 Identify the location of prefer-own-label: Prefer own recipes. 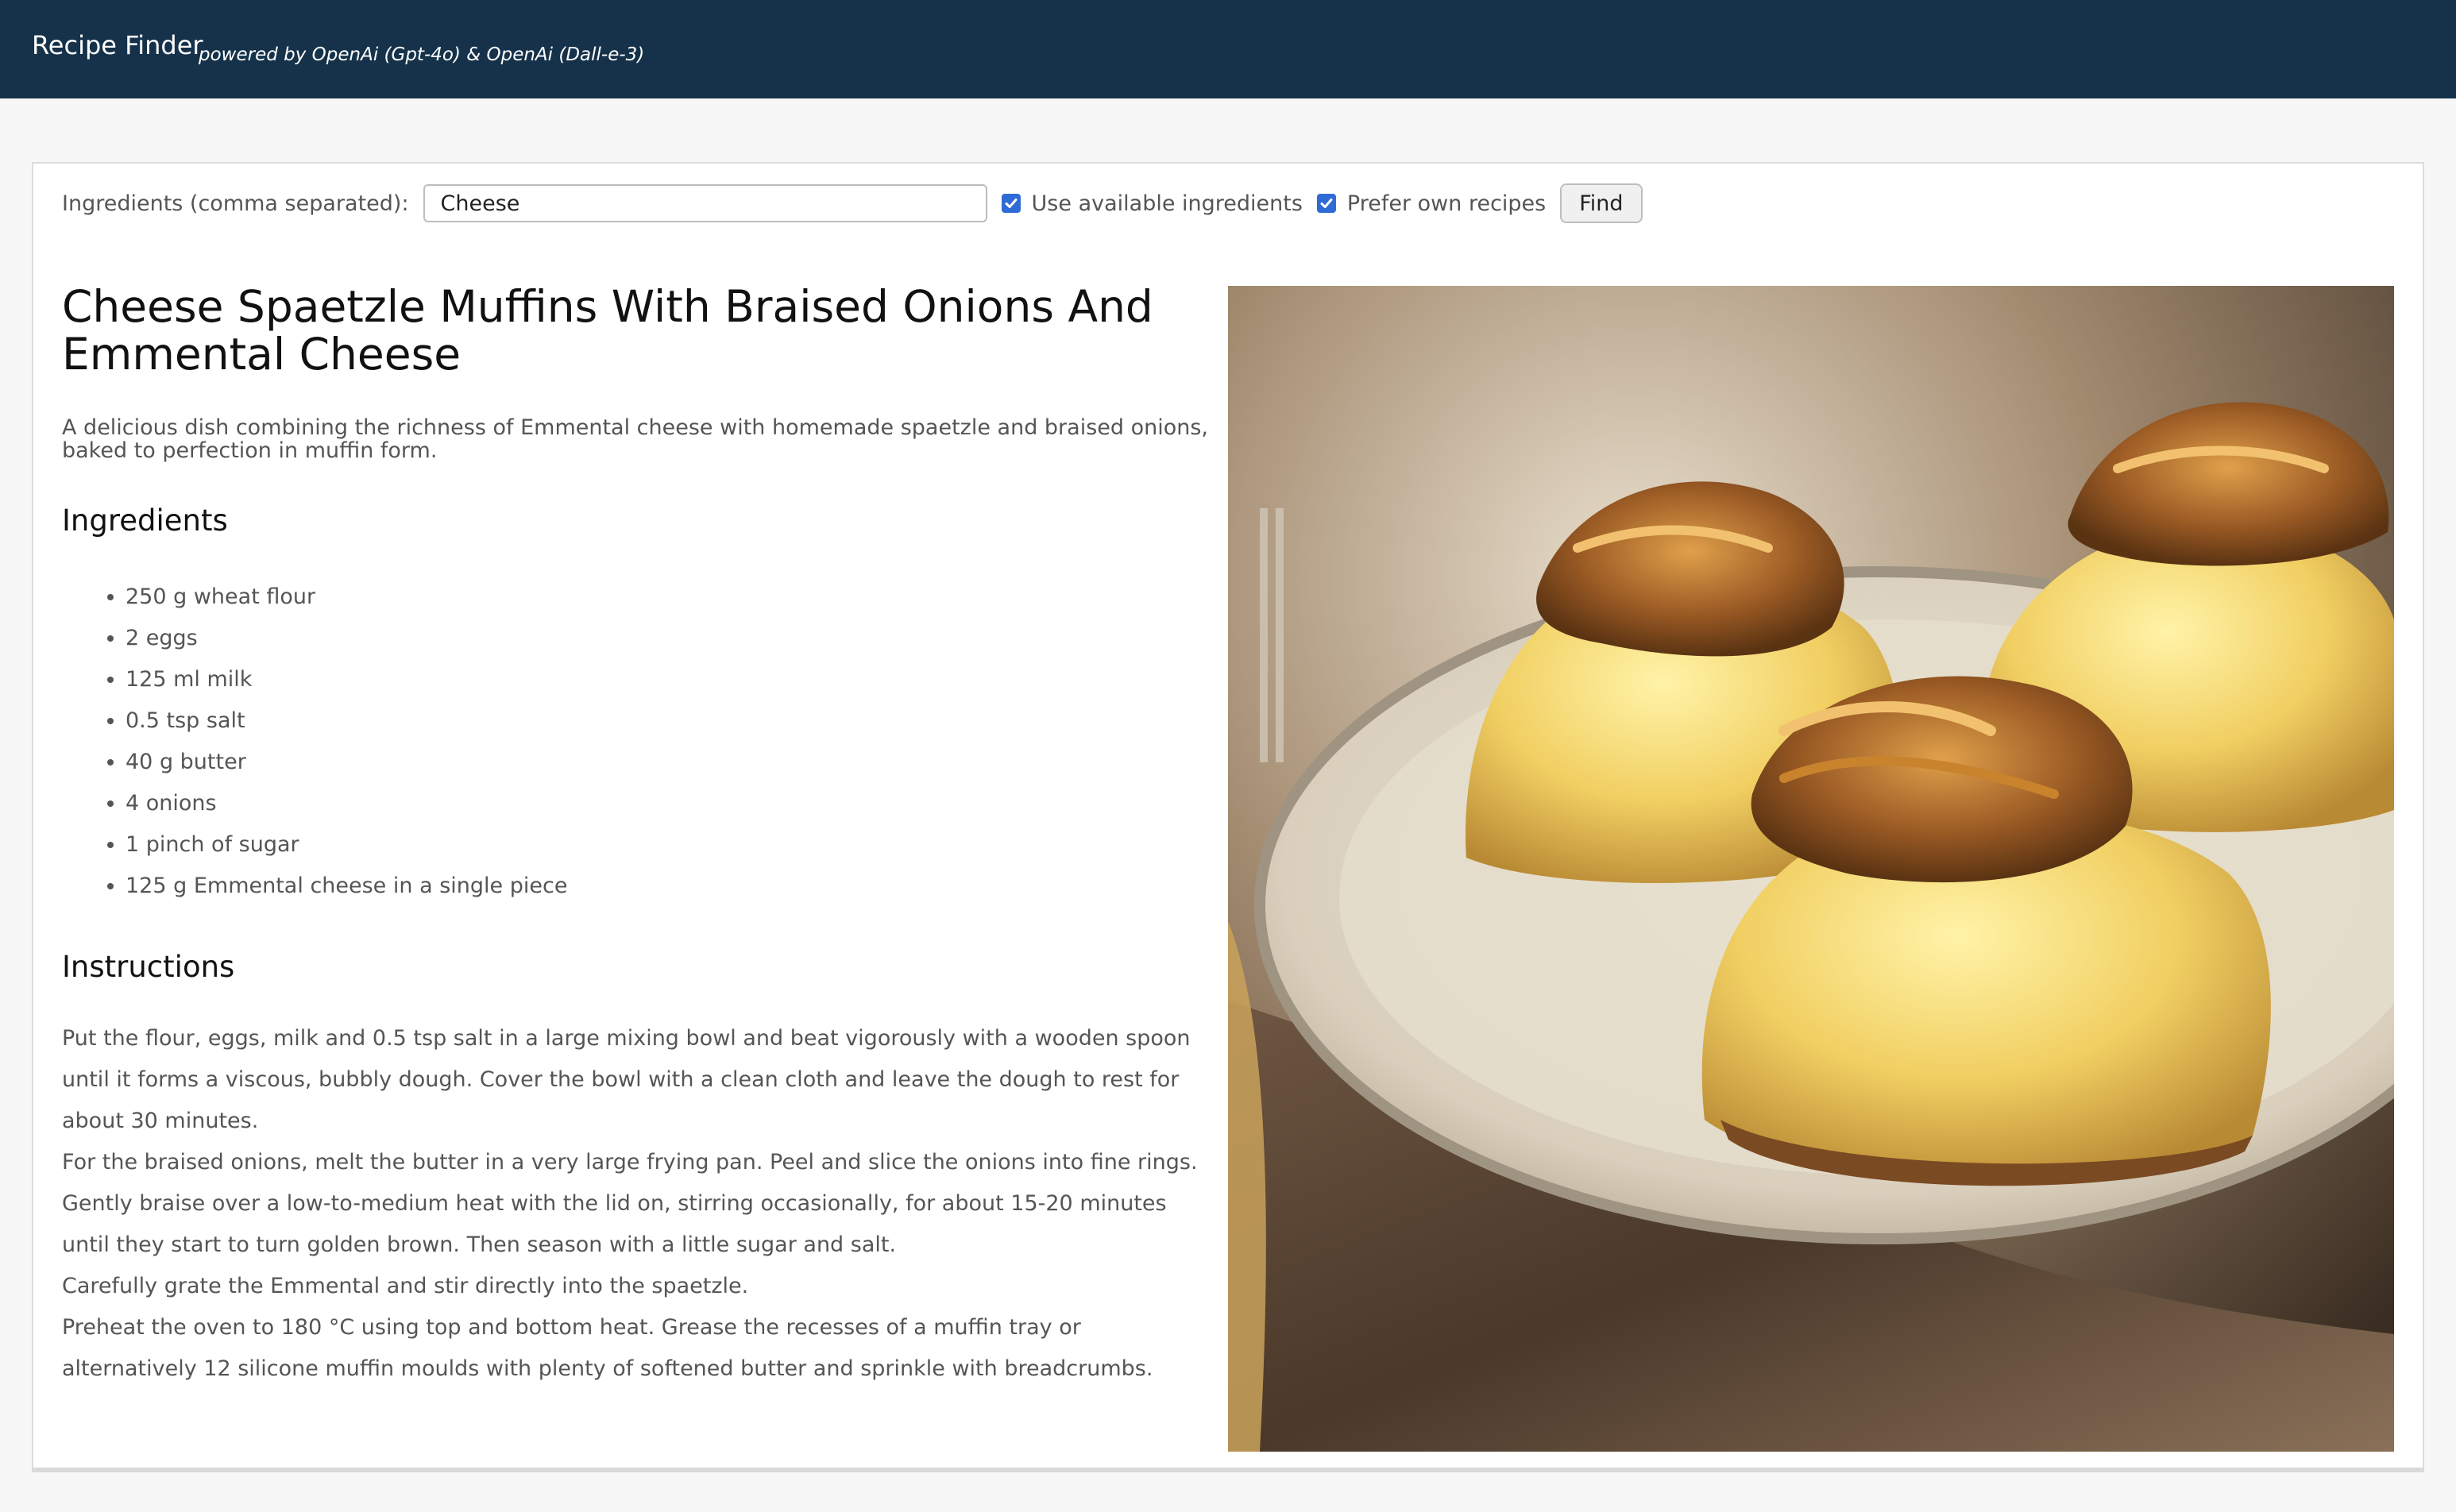
(1446, 204).